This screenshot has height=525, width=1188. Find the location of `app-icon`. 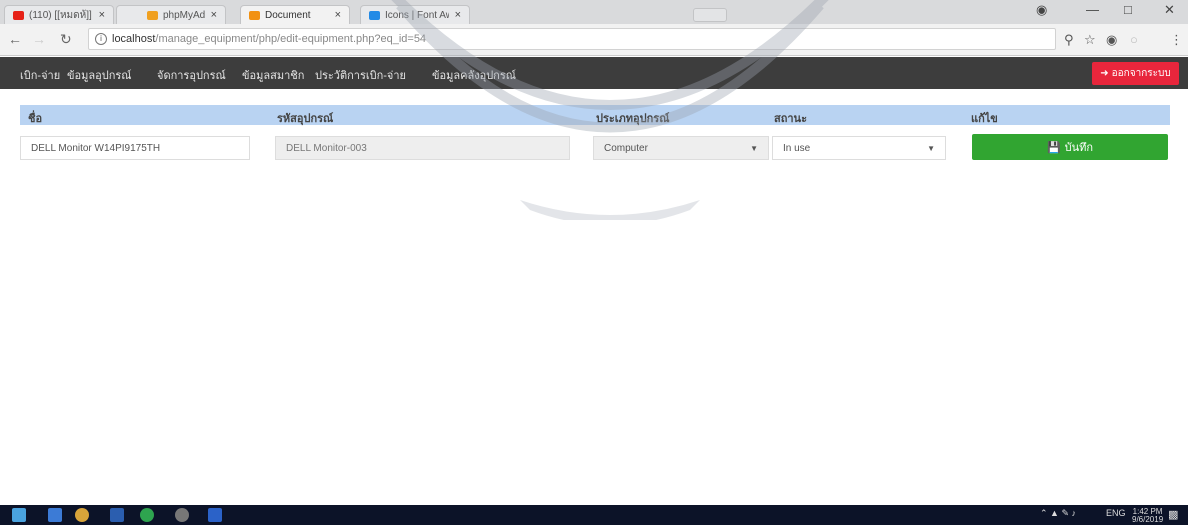

app-icon is located at coordinates (182, 515).